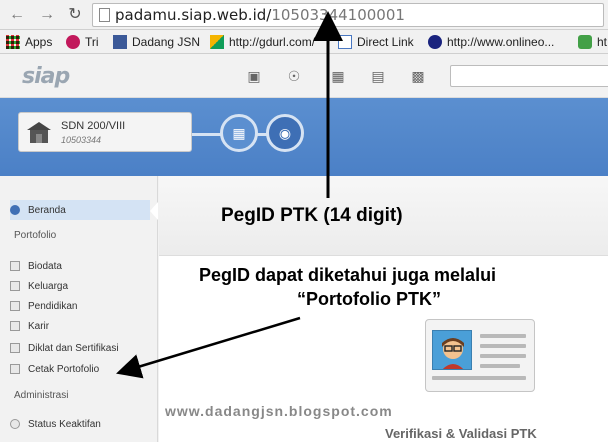 This screenshot has height=442, width=608. I want to click on teacher-avatar-icon, so click(452, 350).